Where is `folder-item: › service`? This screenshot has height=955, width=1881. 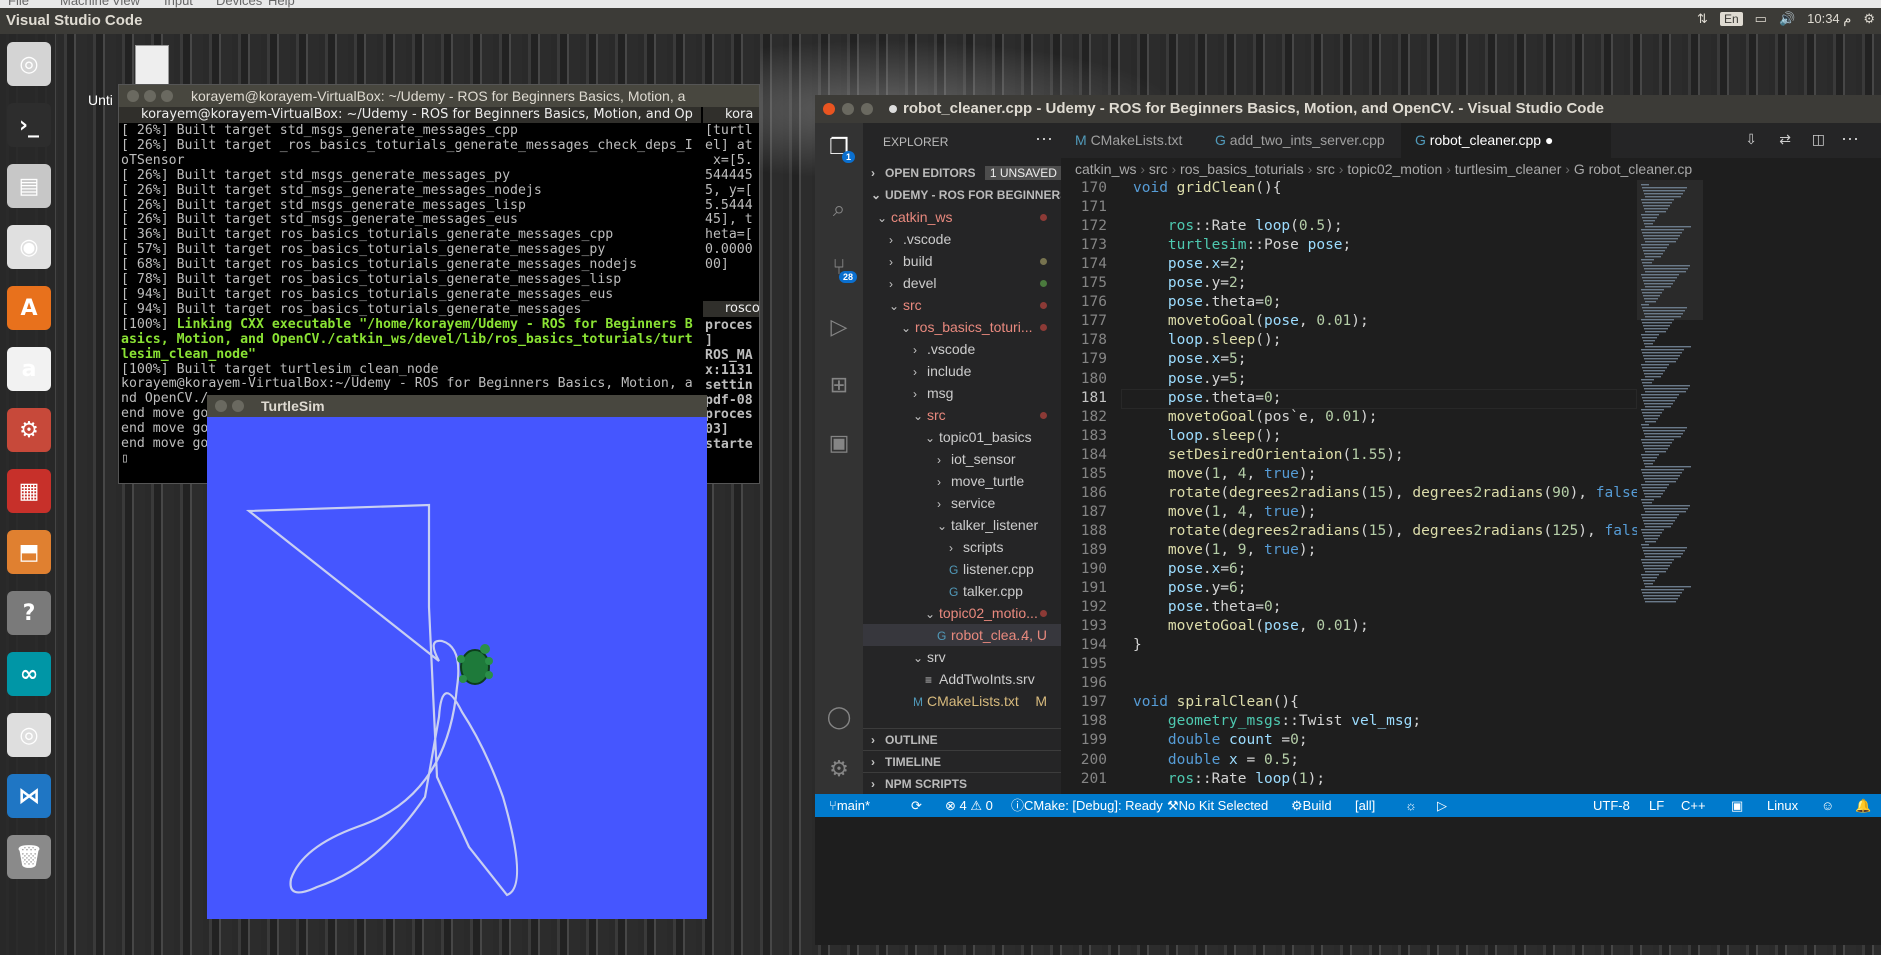 folder-item: › service is located at coordinates (962, 503).